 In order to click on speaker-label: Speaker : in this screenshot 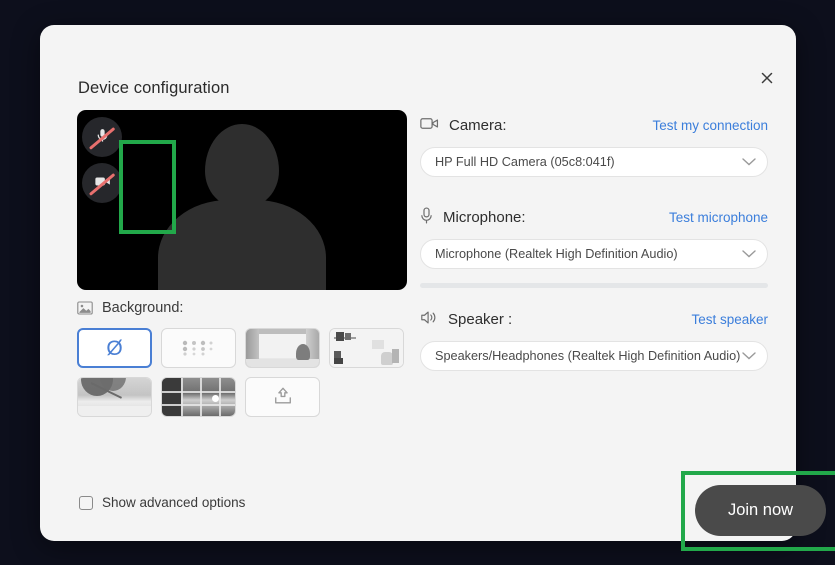, I will do `click(480, 319)`.